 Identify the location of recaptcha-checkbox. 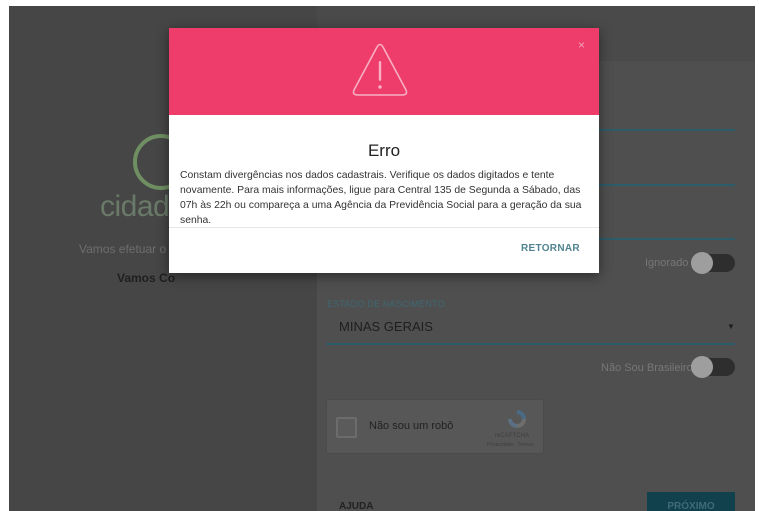
(346, 427).